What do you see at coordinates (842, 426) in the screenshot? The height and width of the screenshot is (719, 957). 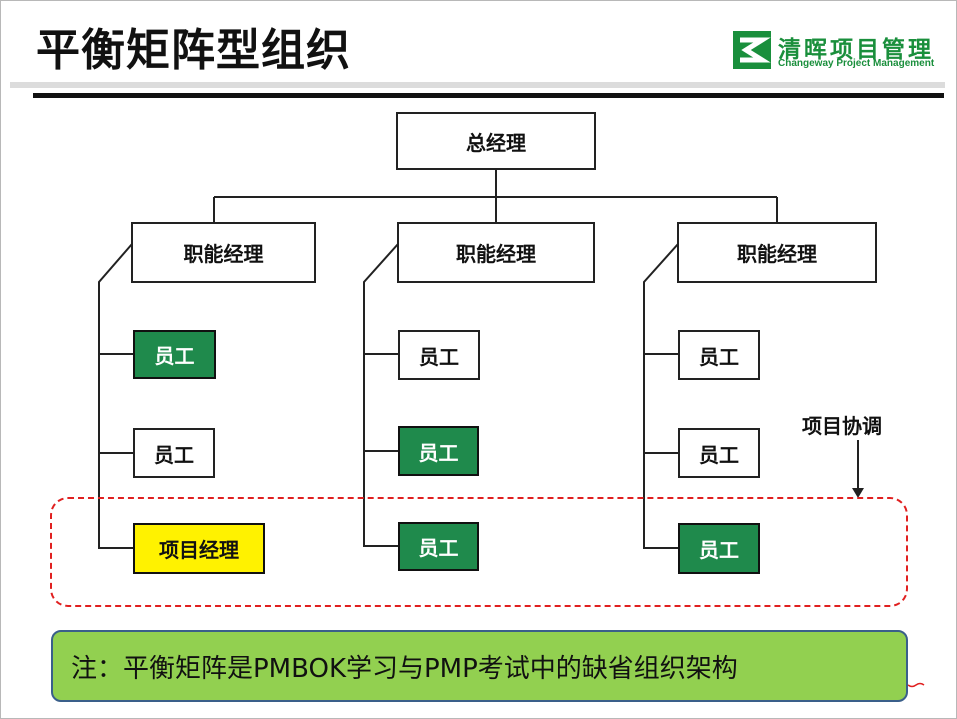 I see `project-coordination-label: 项目协调` at bounding box center [842, 426].